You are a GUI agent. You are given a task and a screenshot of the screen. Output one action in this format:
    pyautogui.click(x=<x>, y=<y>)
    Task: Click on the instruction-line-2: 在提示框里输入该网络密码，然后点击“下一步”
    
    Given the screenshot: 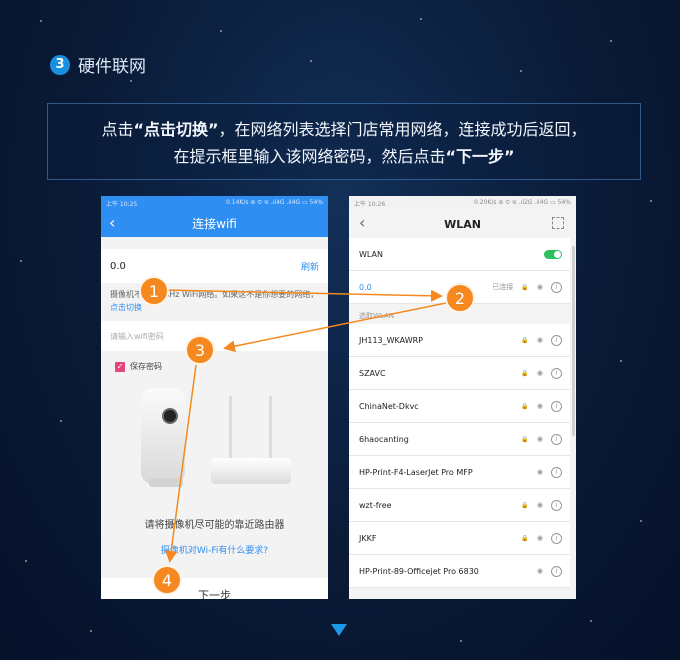 What is the action you would take?
    pyautogui.click(x=344, y=156)
    